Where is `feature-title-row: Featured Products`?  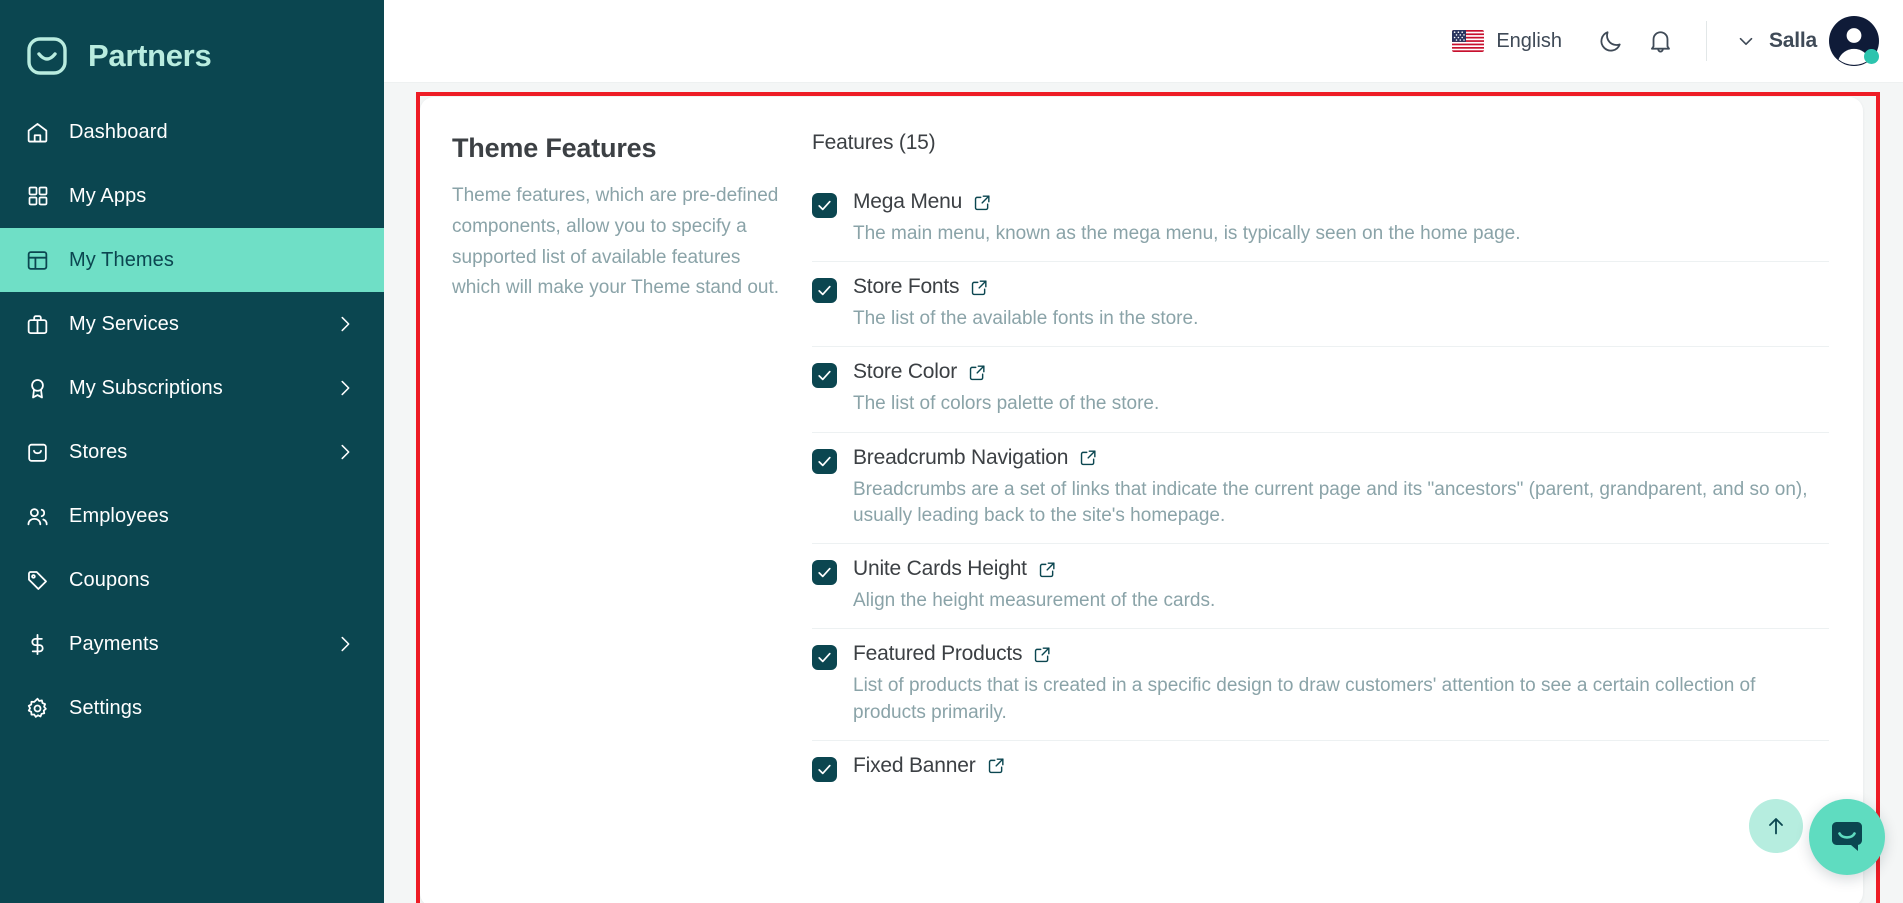 feature-title-row: Featured Products is located at coordinates (1341, 654).